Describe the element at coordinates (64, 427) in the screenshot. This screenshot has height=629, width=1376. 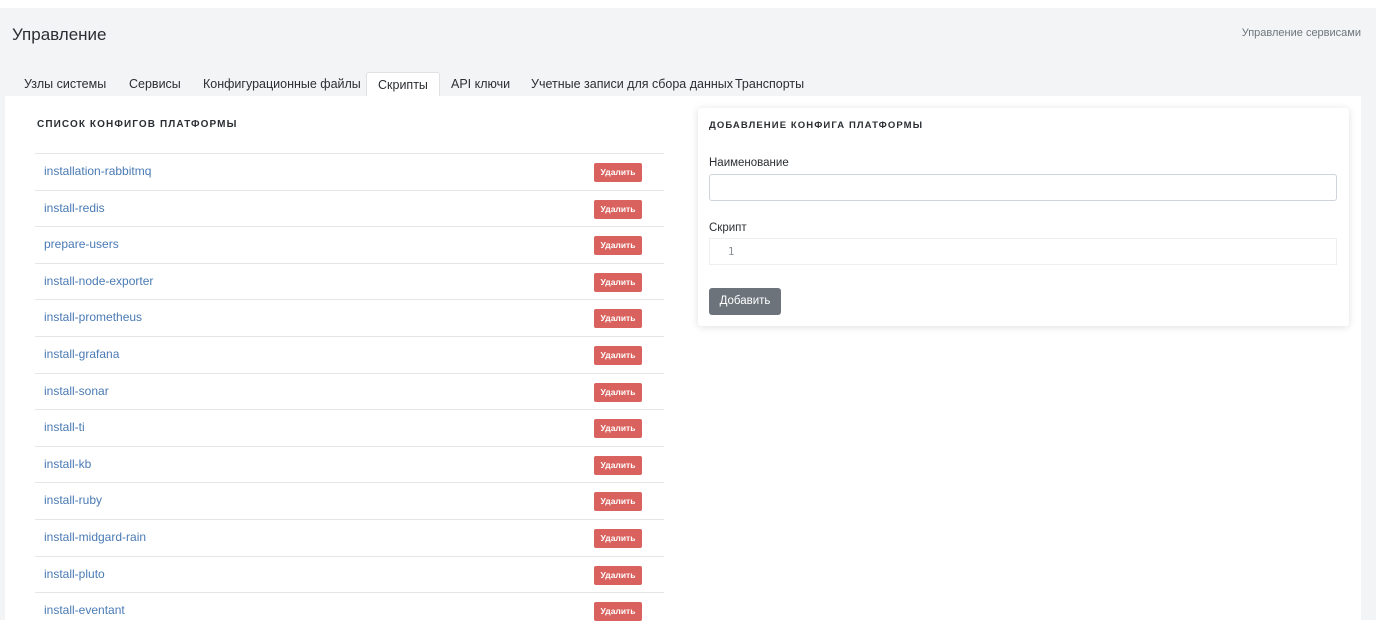
I see `config-link: install-ti` at that location.